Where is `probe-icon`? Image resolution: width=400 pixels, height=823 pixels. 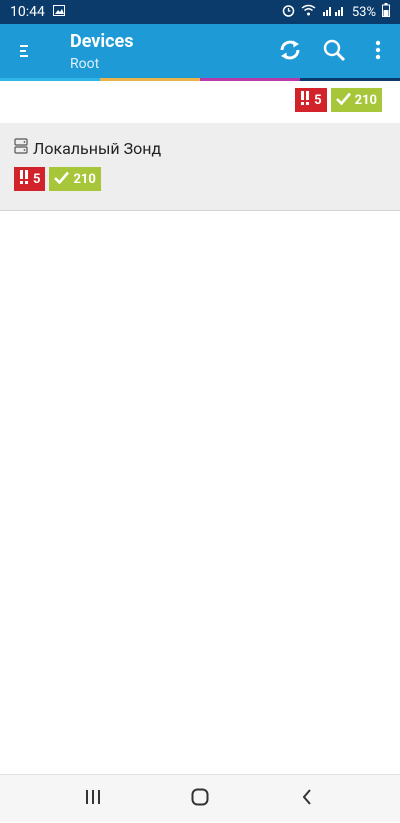
probe-icon is located at coordinates (21, 148).